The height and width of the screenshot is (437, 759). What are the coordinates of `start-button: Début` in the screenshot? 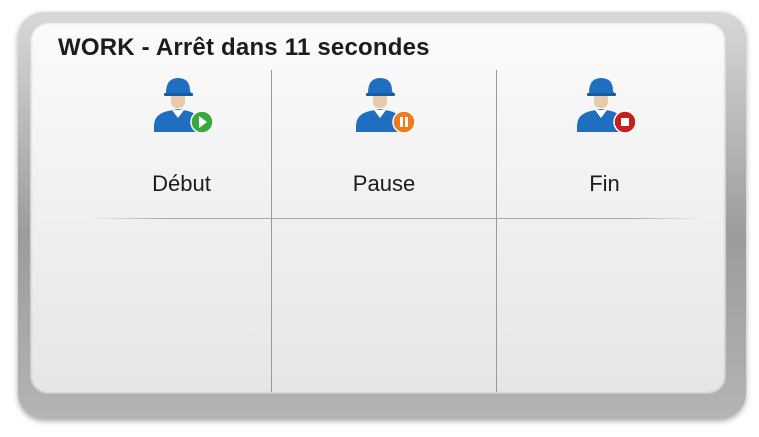 It's located at (181, 144).